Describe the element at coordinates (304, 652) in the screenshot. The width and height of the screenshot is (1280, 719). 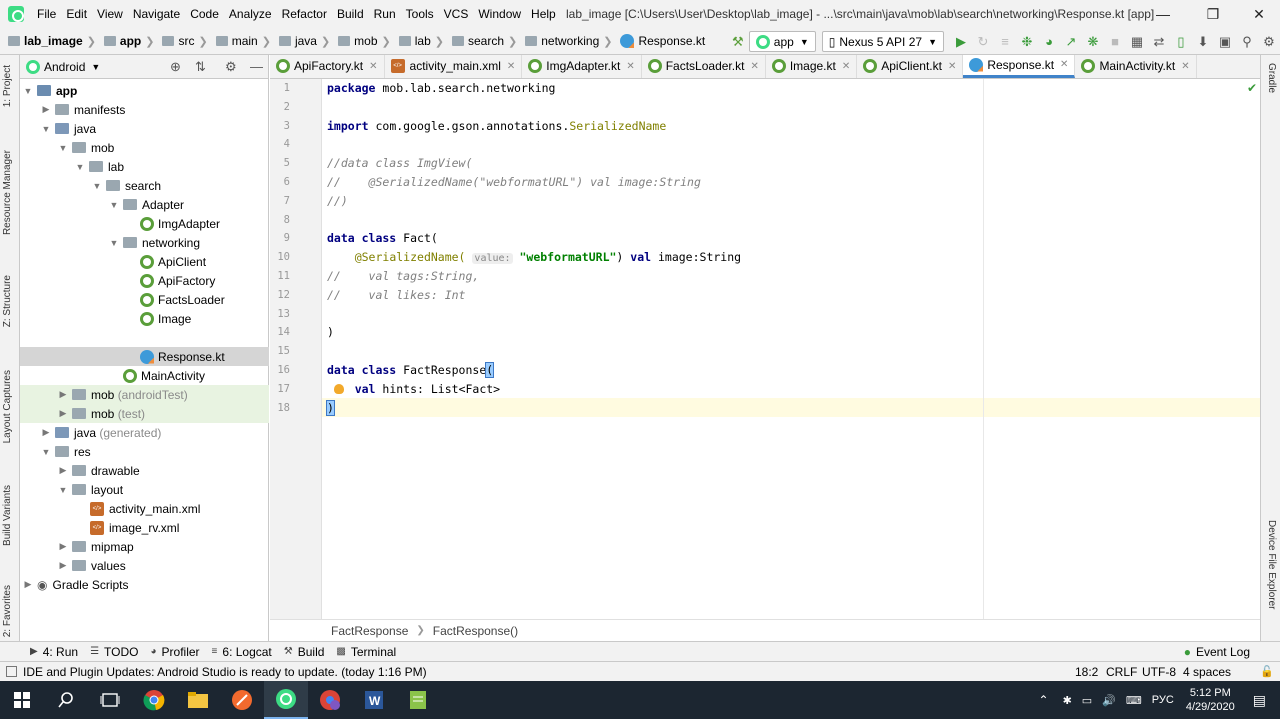
I see `build-tool-button: ⚒ Build` at that location.